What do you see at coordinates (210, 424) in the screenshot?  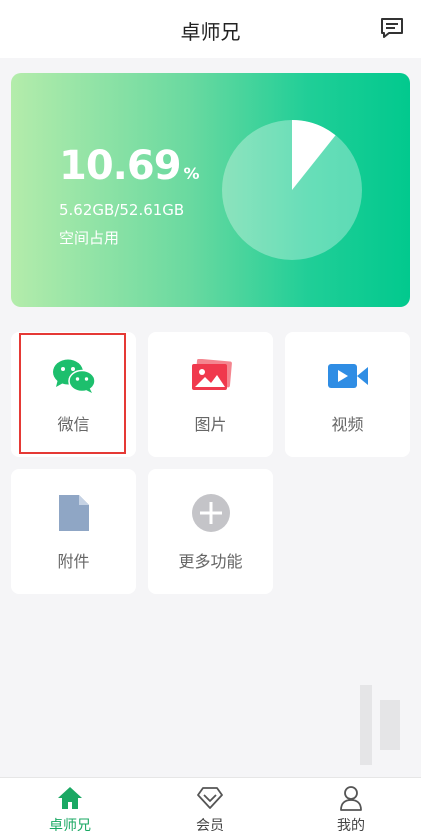 I see `tile-images-label: 图片` at bounding box center [210, 424].